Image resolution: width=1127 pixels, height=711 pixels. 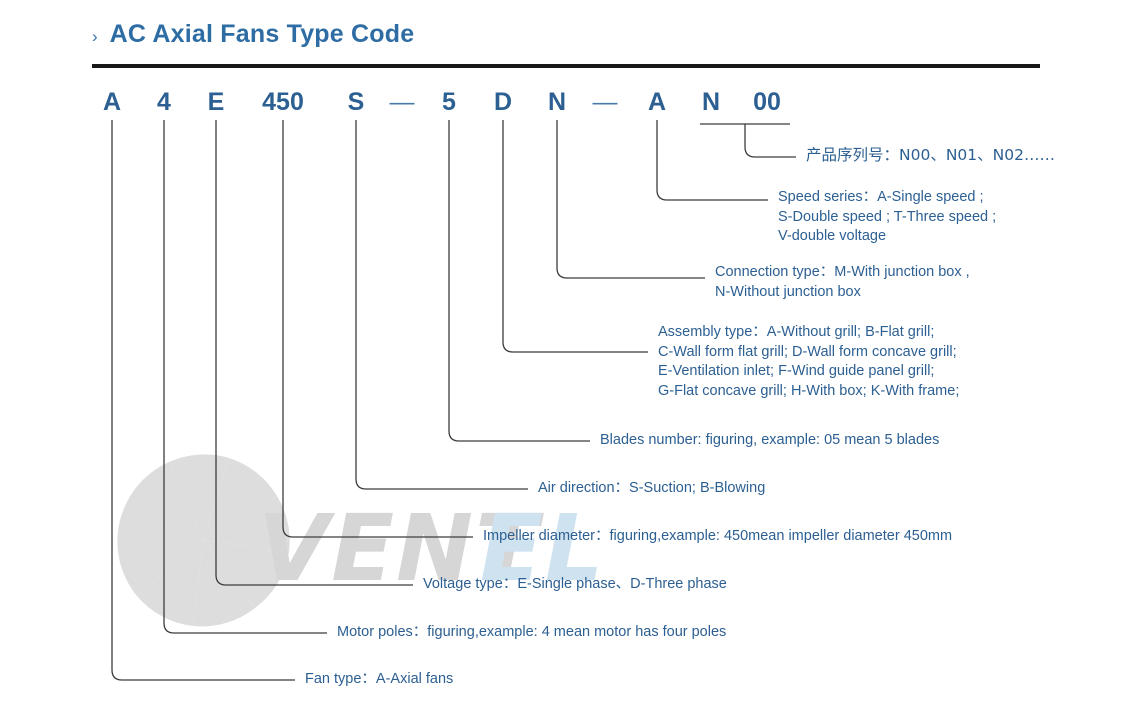 I want to click on code-char-4: S, so click(x=356, y=102).